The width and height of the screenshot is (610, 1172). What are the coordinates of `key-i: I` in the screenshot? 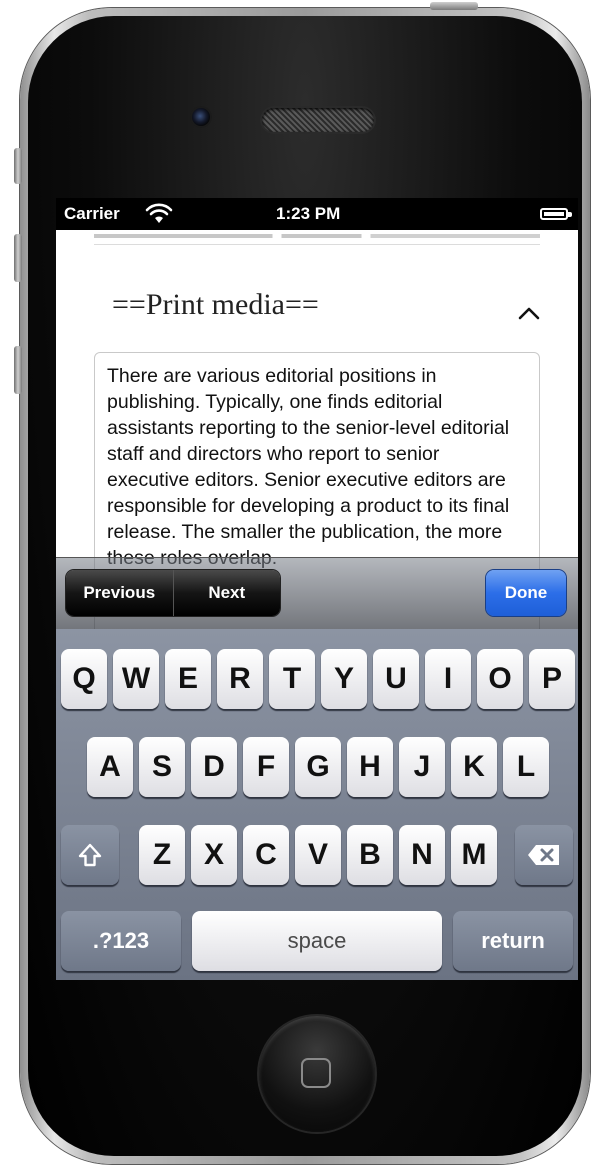 It's located at (448, 679).